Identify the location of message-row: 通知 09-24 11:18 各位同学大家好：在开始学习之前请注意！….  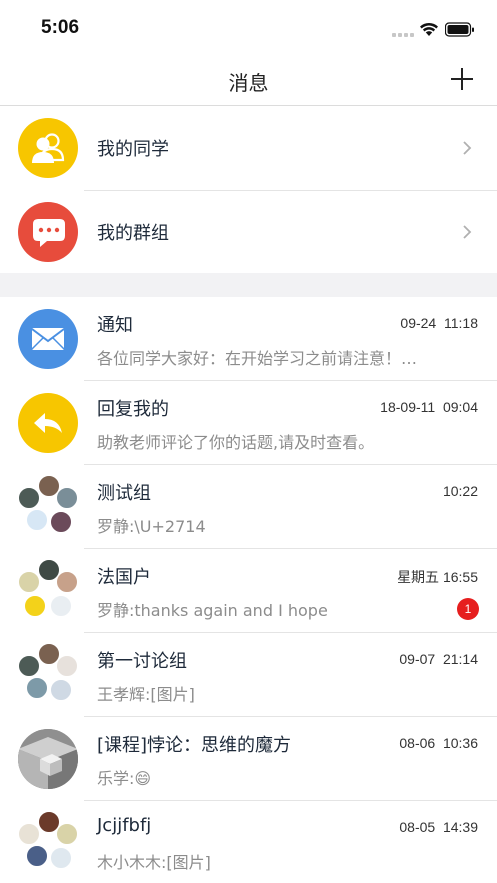
(248, 339).